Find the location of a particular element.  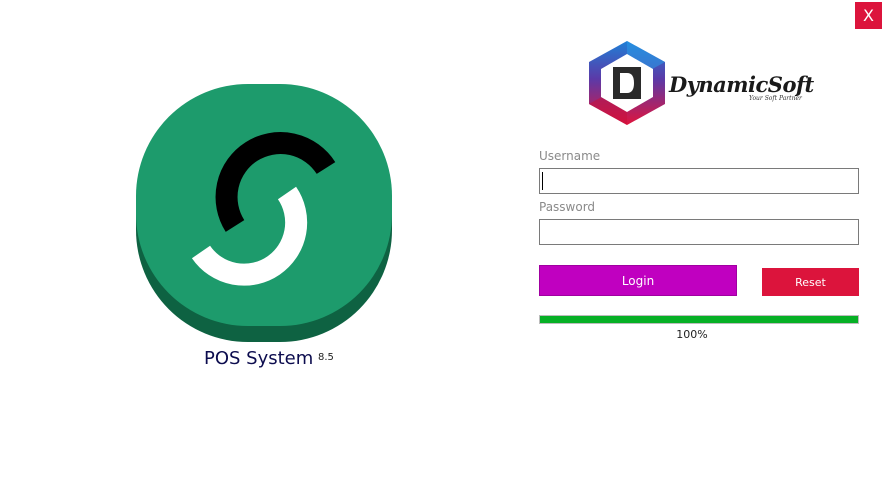

login-button: Login is located at coordinates (638, 280).